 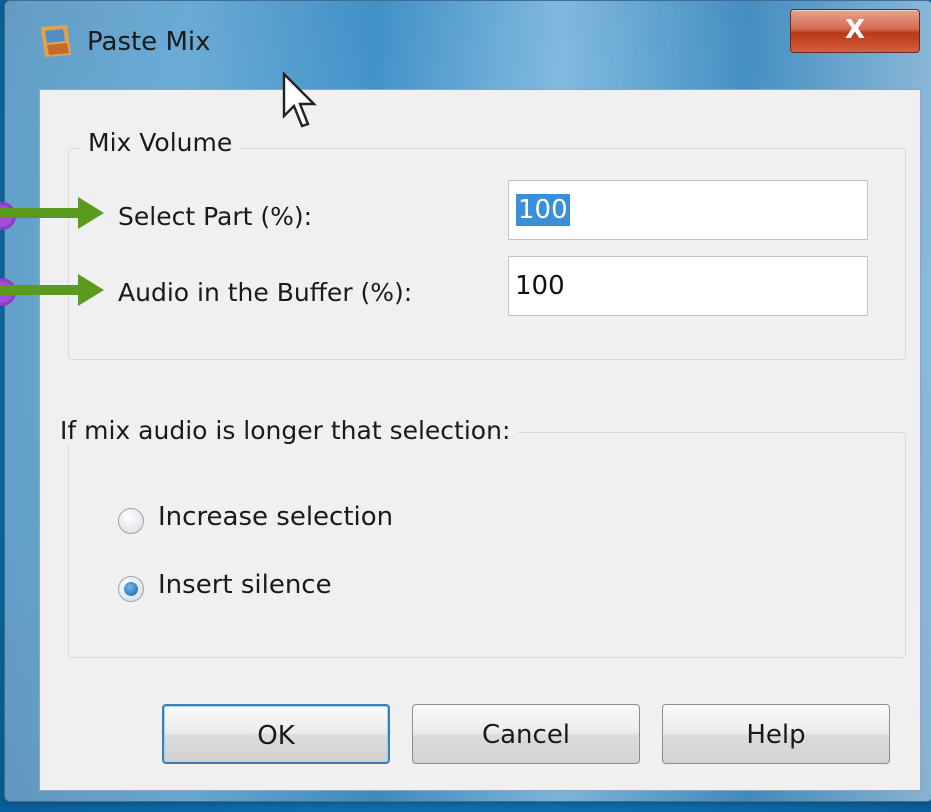 What do you see at coordinates (245, 585) in the screenshot?
I see `insert-silence-label: Insert silence` at bounding box center [245, 585].